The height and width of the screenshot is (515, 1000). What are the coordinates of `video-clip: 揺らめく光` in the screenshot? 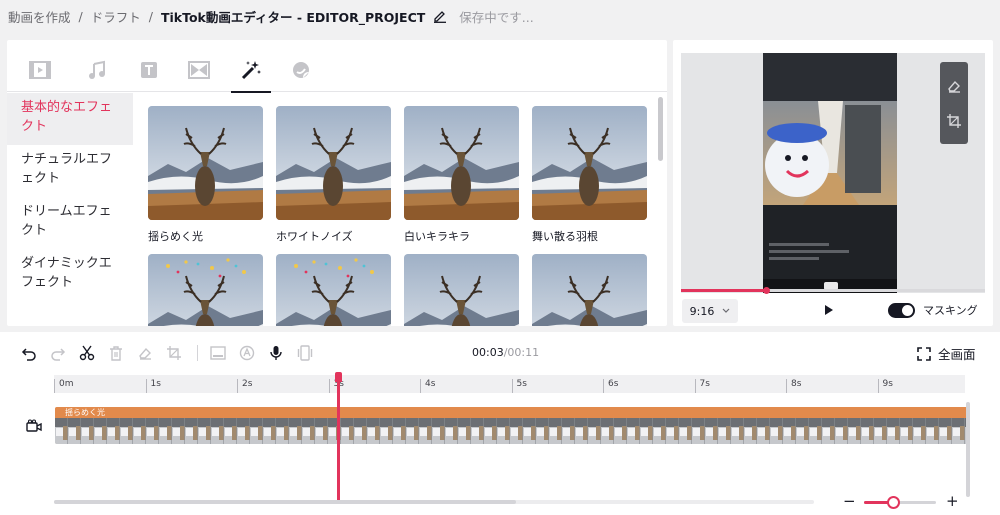 It's located at (511, 425).